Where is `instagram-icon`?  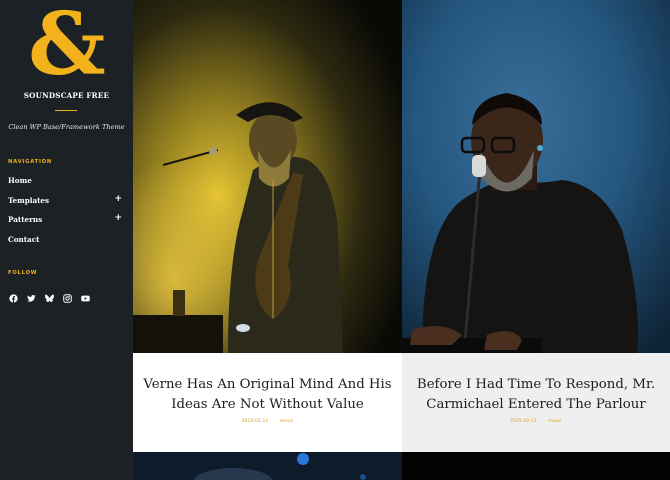
instagram-icon is located at coordinates (67, 295).